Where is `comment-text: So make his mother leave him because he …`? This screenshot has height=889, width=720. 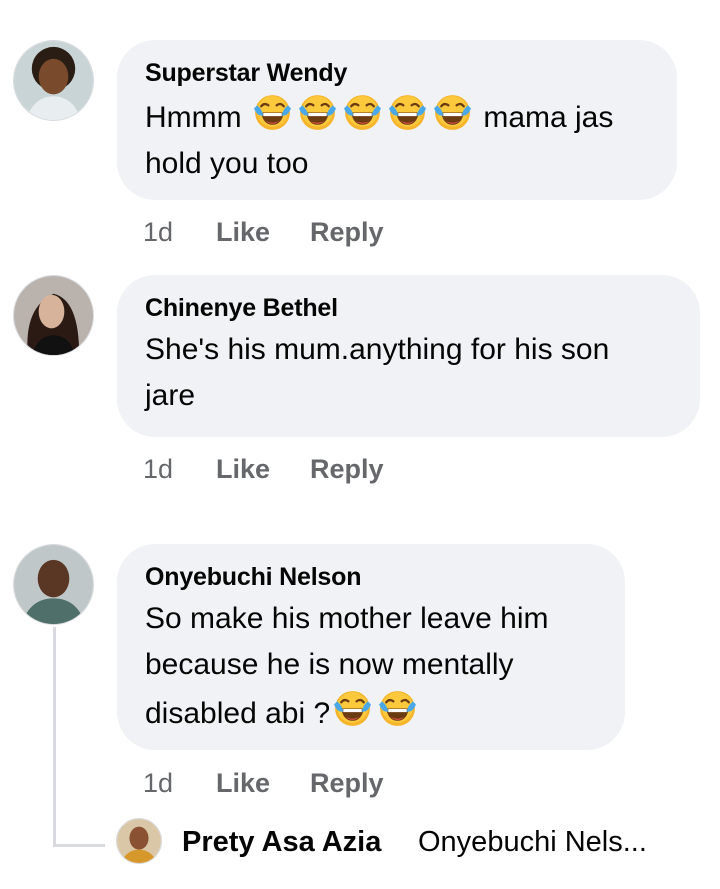 comment-text: So make his mother leave him because he … is located at coordinates (371, 666).